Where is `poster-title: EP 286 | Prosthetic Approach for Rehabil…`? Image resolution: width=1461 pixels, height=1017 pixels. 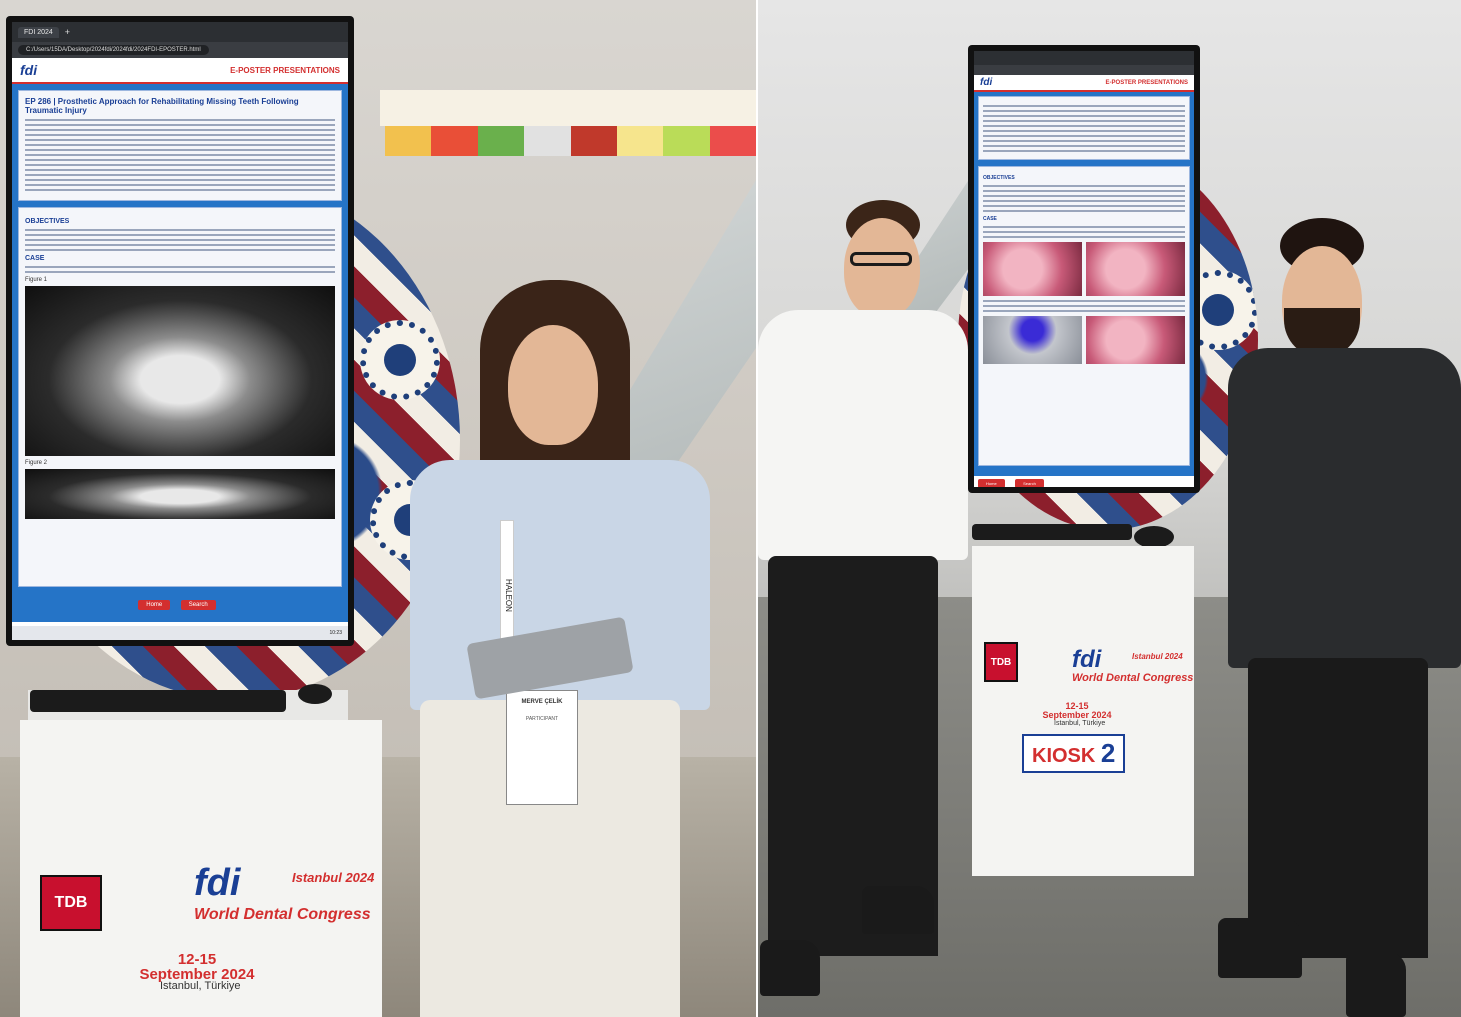
poster-title: EP 286 | Prosthetic Approach for Rehabil… is located at coordinates (162, 106).